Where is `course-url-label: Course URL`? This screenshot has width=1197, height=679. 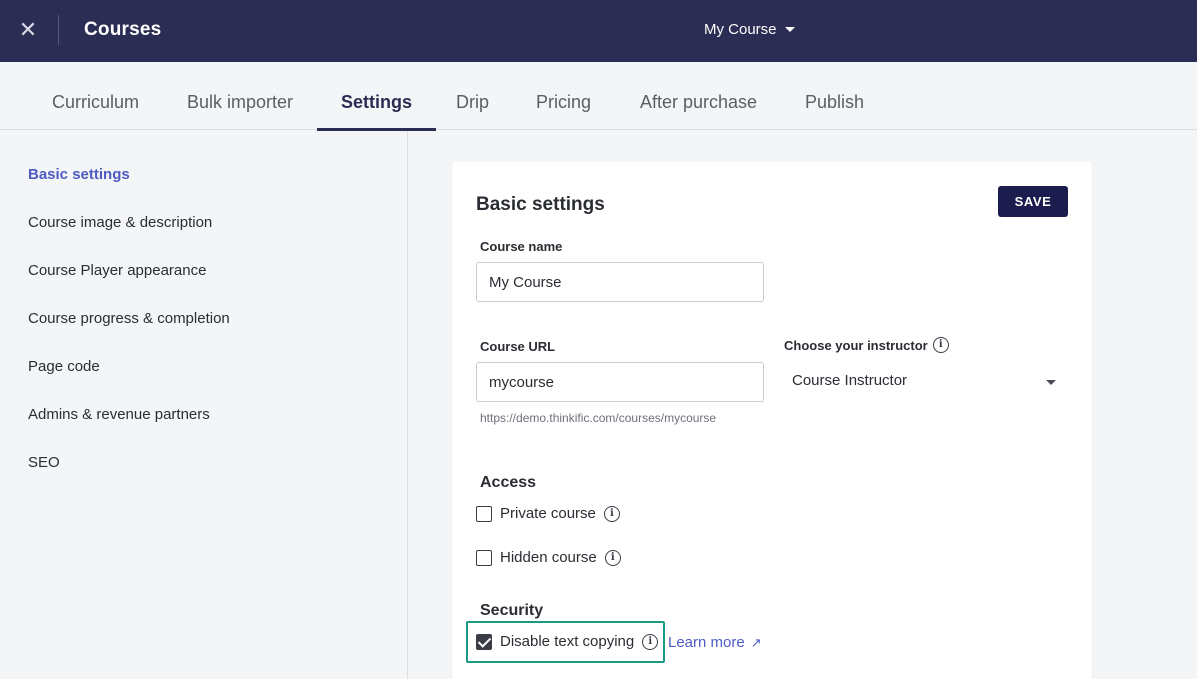
course-url-label: Course URL is located at coordinates (518, 346).